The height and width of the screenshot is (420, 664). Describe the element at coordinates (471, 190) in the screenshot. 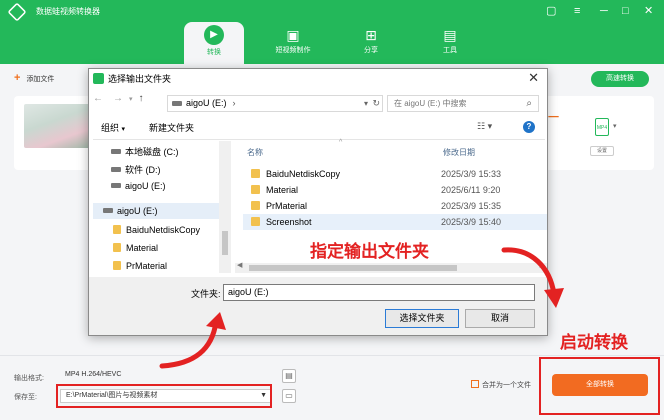

I see `file-date: 2025/6/11 9:20` at that location.